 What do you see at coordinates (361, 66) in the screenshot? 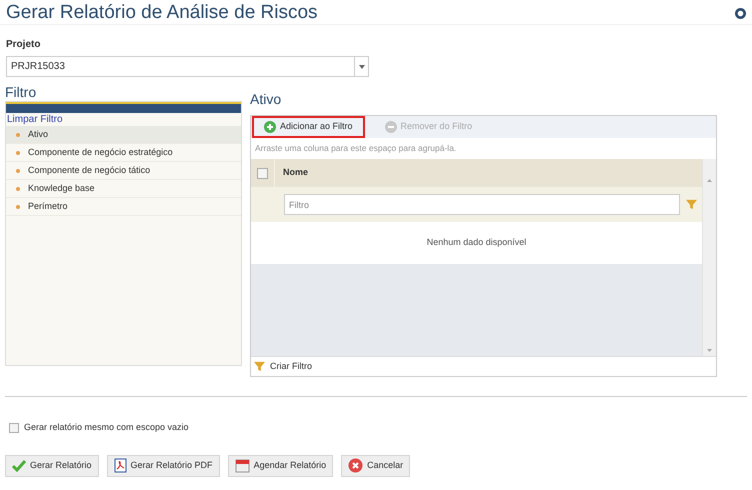
I see `dropdown-caret-icon` at bounding box center [361, 66].